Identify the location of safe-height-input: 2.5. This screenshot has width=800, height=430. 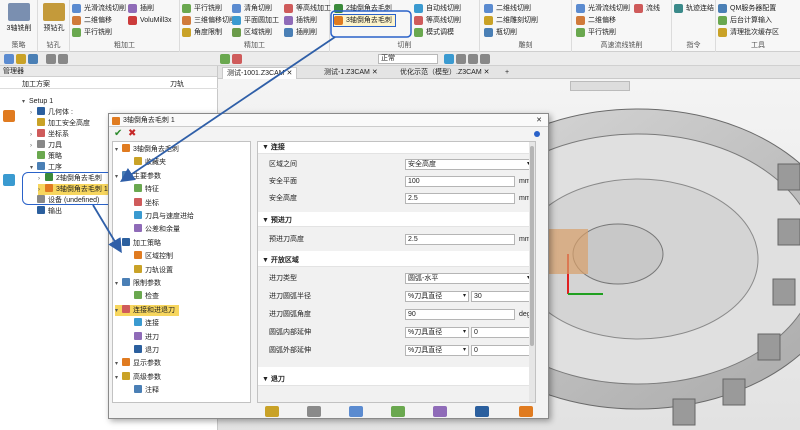
(460, 198).